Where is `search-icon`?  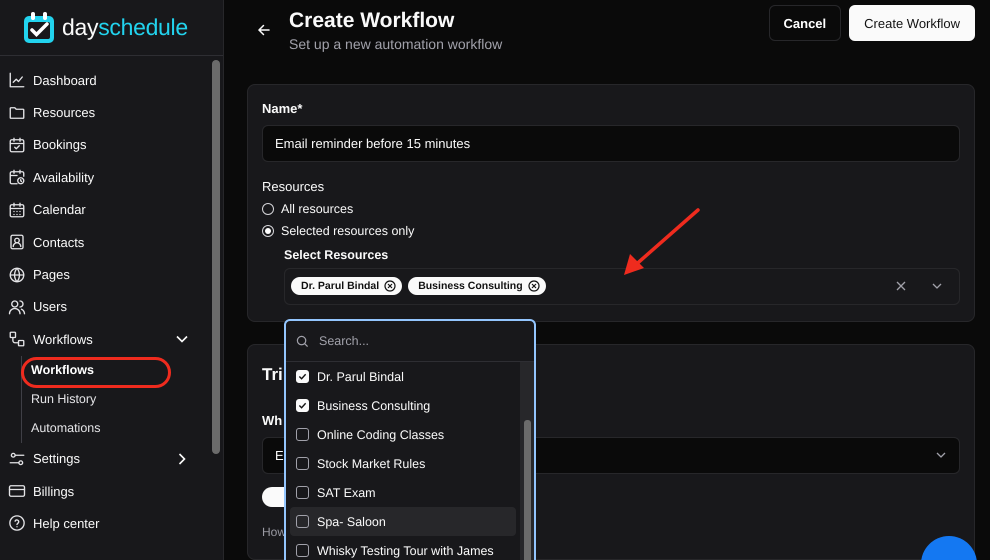 search-icon is located at coordinates (302, 341).